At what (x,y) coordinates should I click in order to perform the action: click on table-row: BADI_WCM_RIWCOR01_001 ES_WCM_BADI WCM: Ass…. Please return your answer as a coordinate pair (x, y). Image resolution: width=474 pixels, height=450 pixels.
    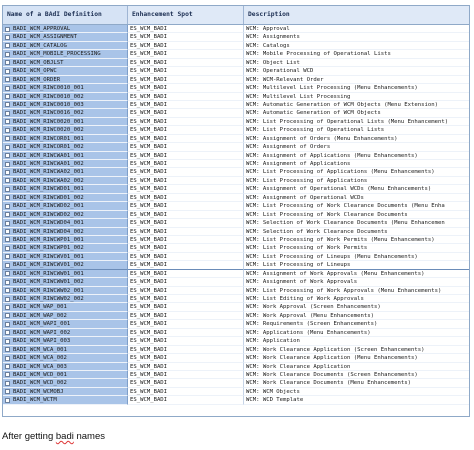
    Looking at the image, I should click on (236, 139).